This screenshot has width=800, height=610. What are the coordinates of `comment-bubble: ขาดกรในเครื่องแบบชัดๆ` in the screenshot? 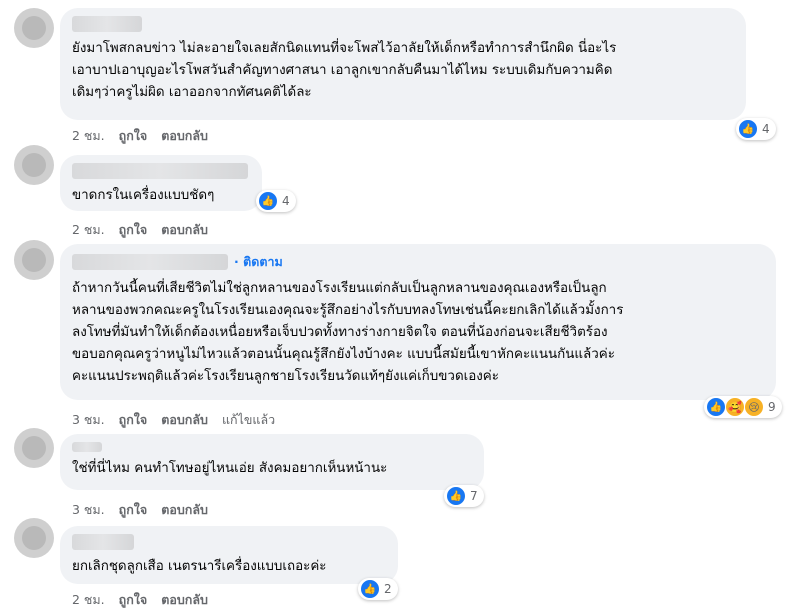 It's located at (161, 183).